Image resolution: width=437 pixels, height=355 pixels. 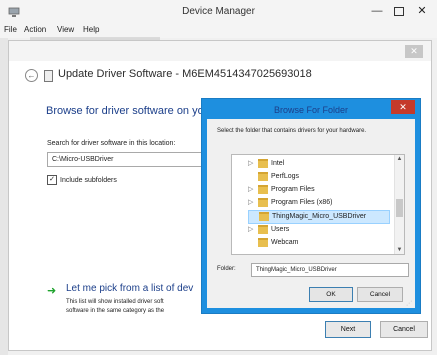 What do you see at coordinates (52, 291) in the screenshot?
I see `green-arrow-icon: ➜` at bounding box center [52, 291].